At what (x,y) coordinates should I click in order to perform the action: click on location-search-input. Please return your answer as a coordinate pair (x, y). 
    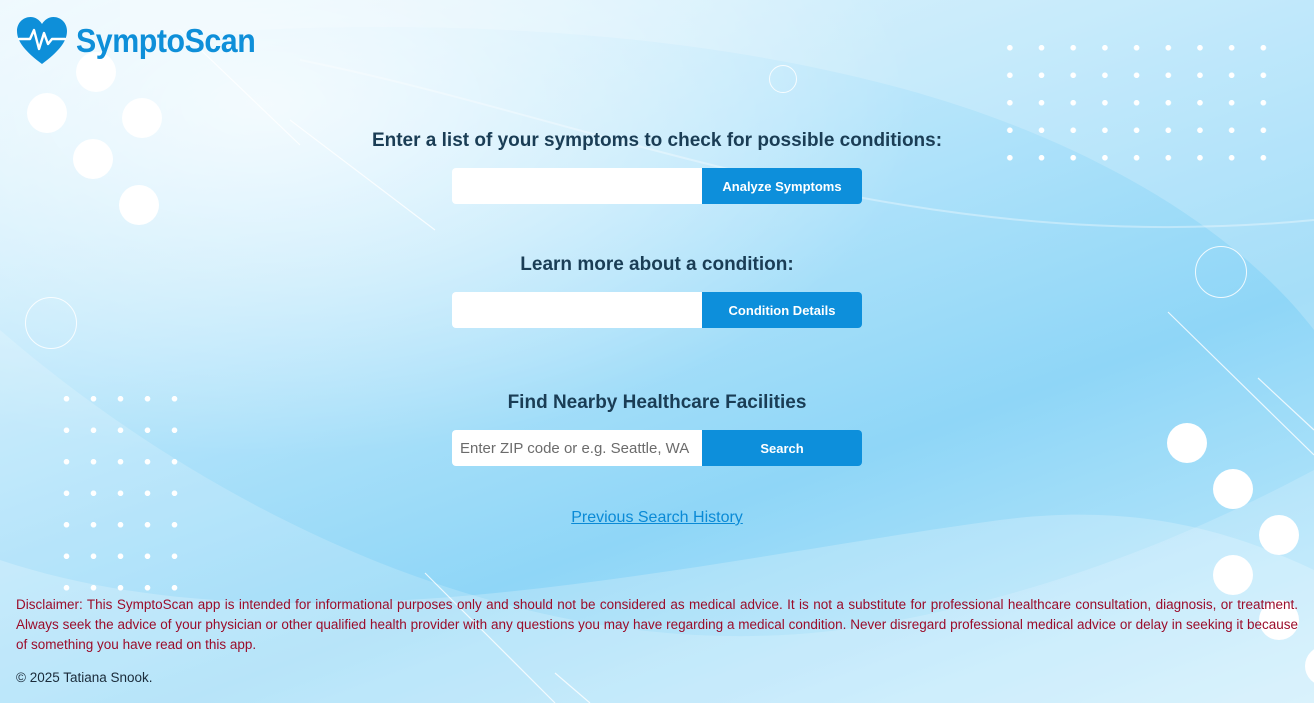
    Looking at the image, I should click on (577, 448).